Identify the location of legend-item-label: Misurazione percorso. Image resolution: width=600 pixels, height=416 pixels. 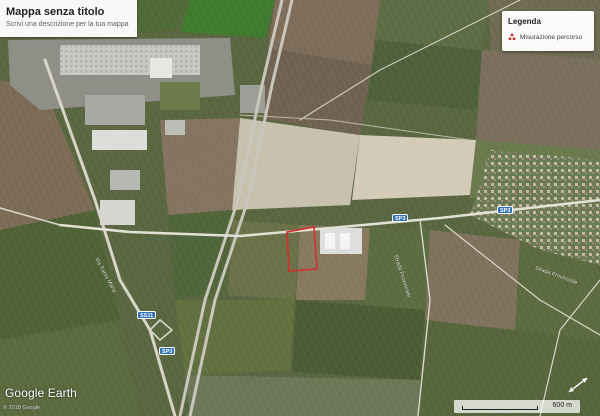
(551, 37).